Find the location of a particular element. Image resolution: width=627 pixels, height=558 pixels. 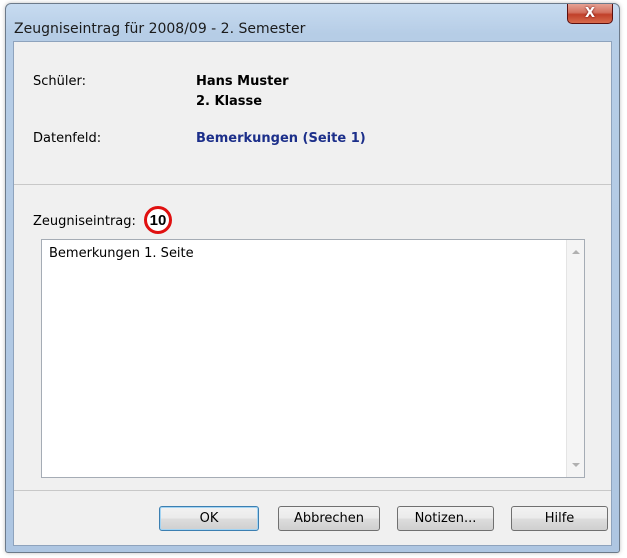

scroll-up-icon is located at coordinates (576, 252).